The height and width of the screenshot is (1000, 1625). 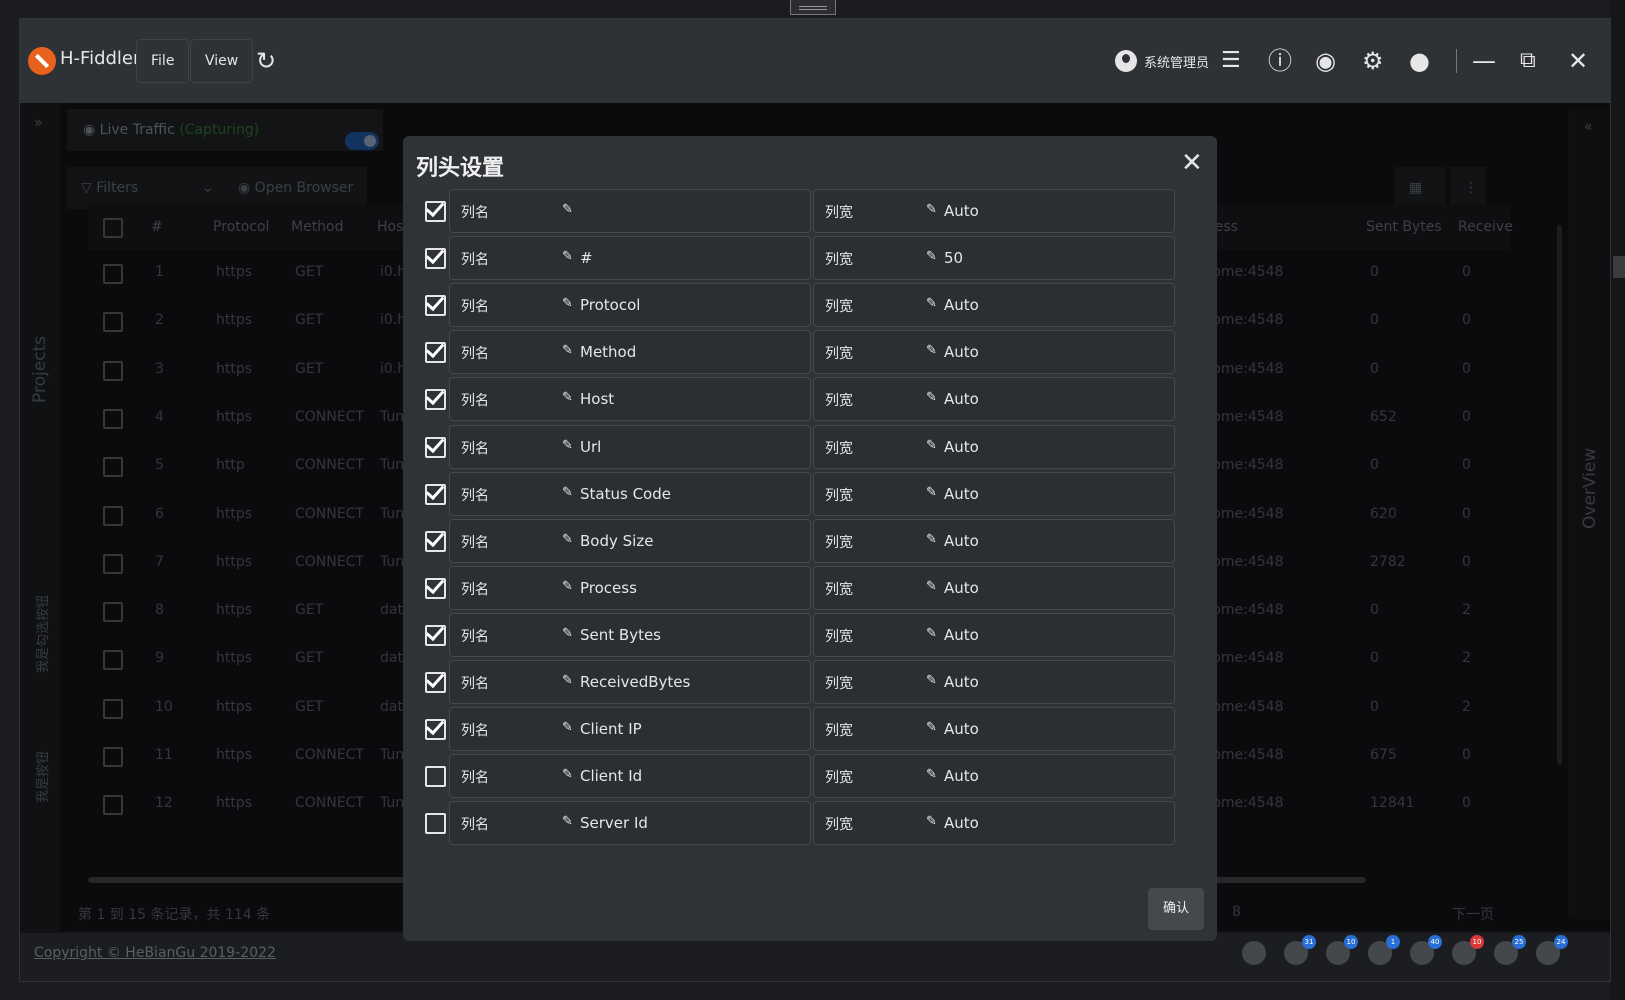 What do you see at coordinates (630, 258) in the screenshot?
I see `column-name-field: 列名 ✎ #` at bounding box center [630, 258].